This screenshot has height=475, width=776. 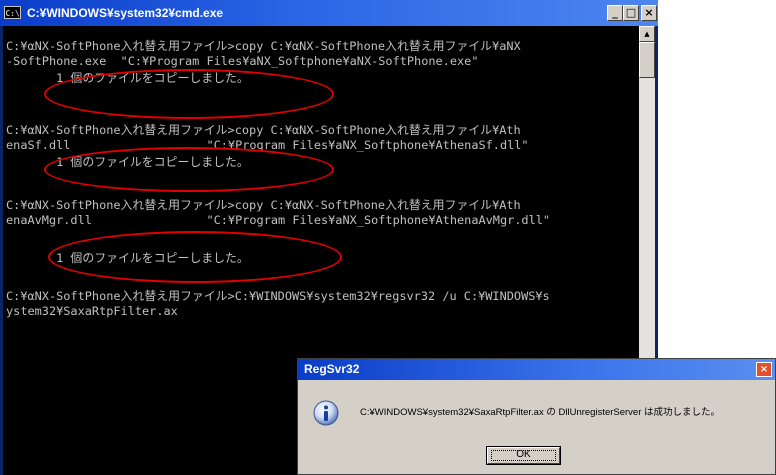 What do you see at coordinates (92, 311) in the screenshot?
I see `console-line: ystem32¥SaxaRtpFilter.ax` at bounding box center [92, 311].